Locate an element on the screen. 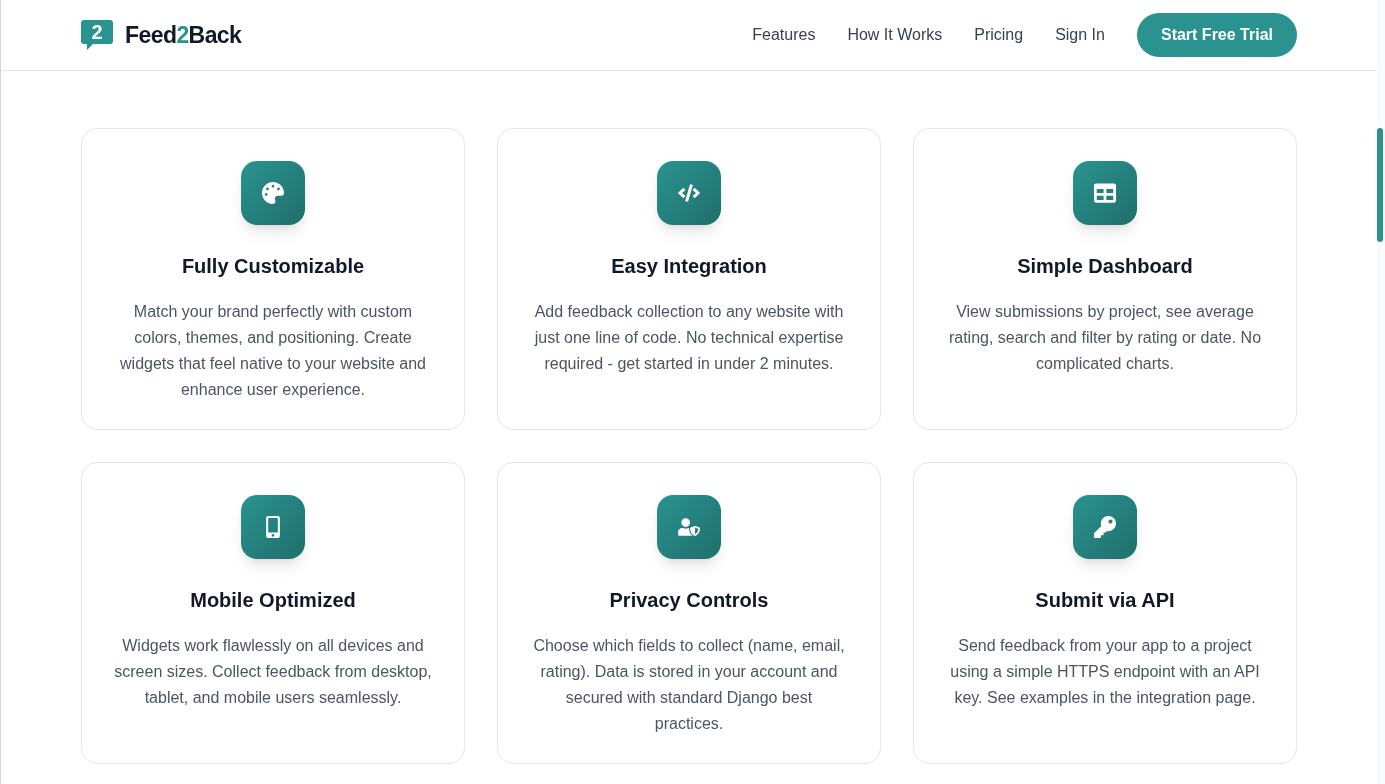  brand-name: Feed2Back is located at coordinates (183, 35).